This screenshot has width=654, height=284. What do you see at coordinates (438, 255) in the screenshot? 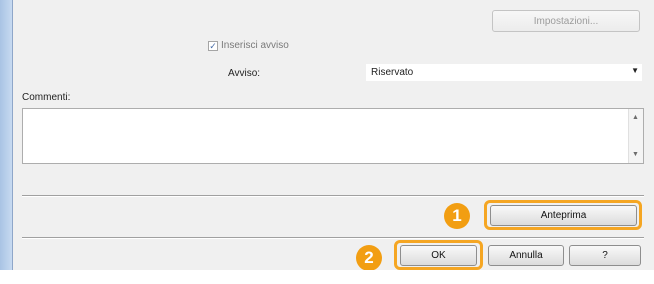
I see `ok-button: OK` at bounding box center [438, 255].